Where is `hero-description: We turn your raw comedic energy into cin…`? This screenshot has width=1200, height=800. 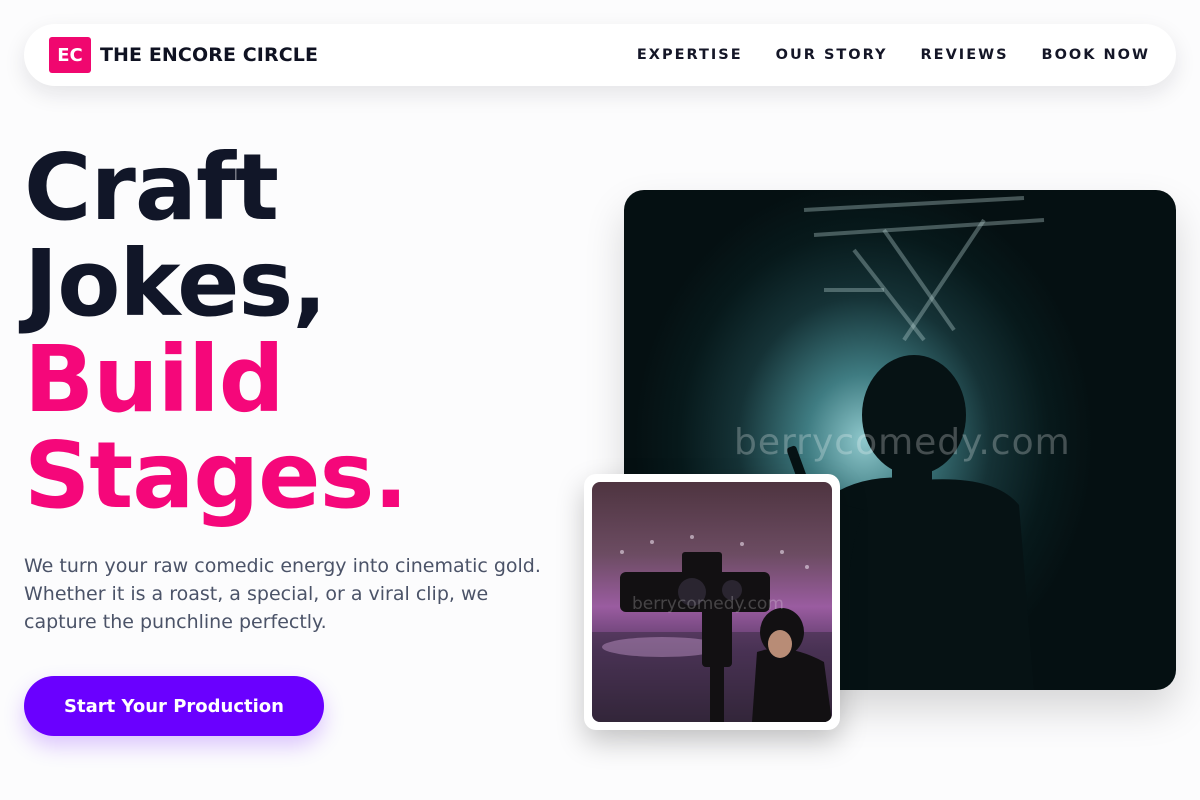
hero-description: We turn your raw comedic energy into cin… is located at coordinates (282, 594).